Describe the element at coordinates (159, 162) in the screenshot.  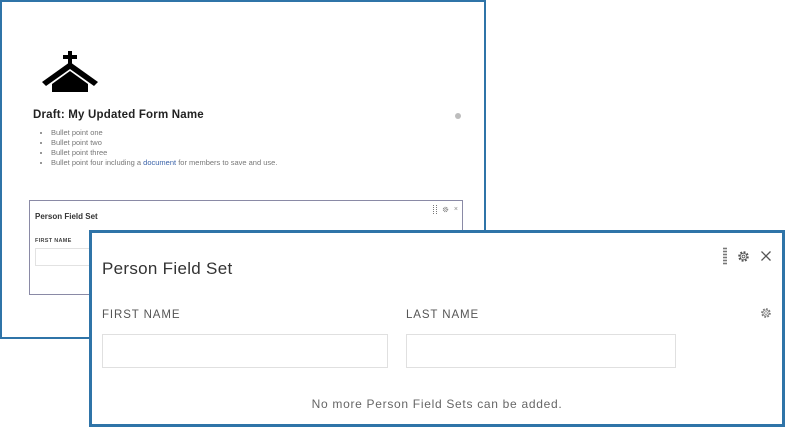
I see `document-link: document` at that location.